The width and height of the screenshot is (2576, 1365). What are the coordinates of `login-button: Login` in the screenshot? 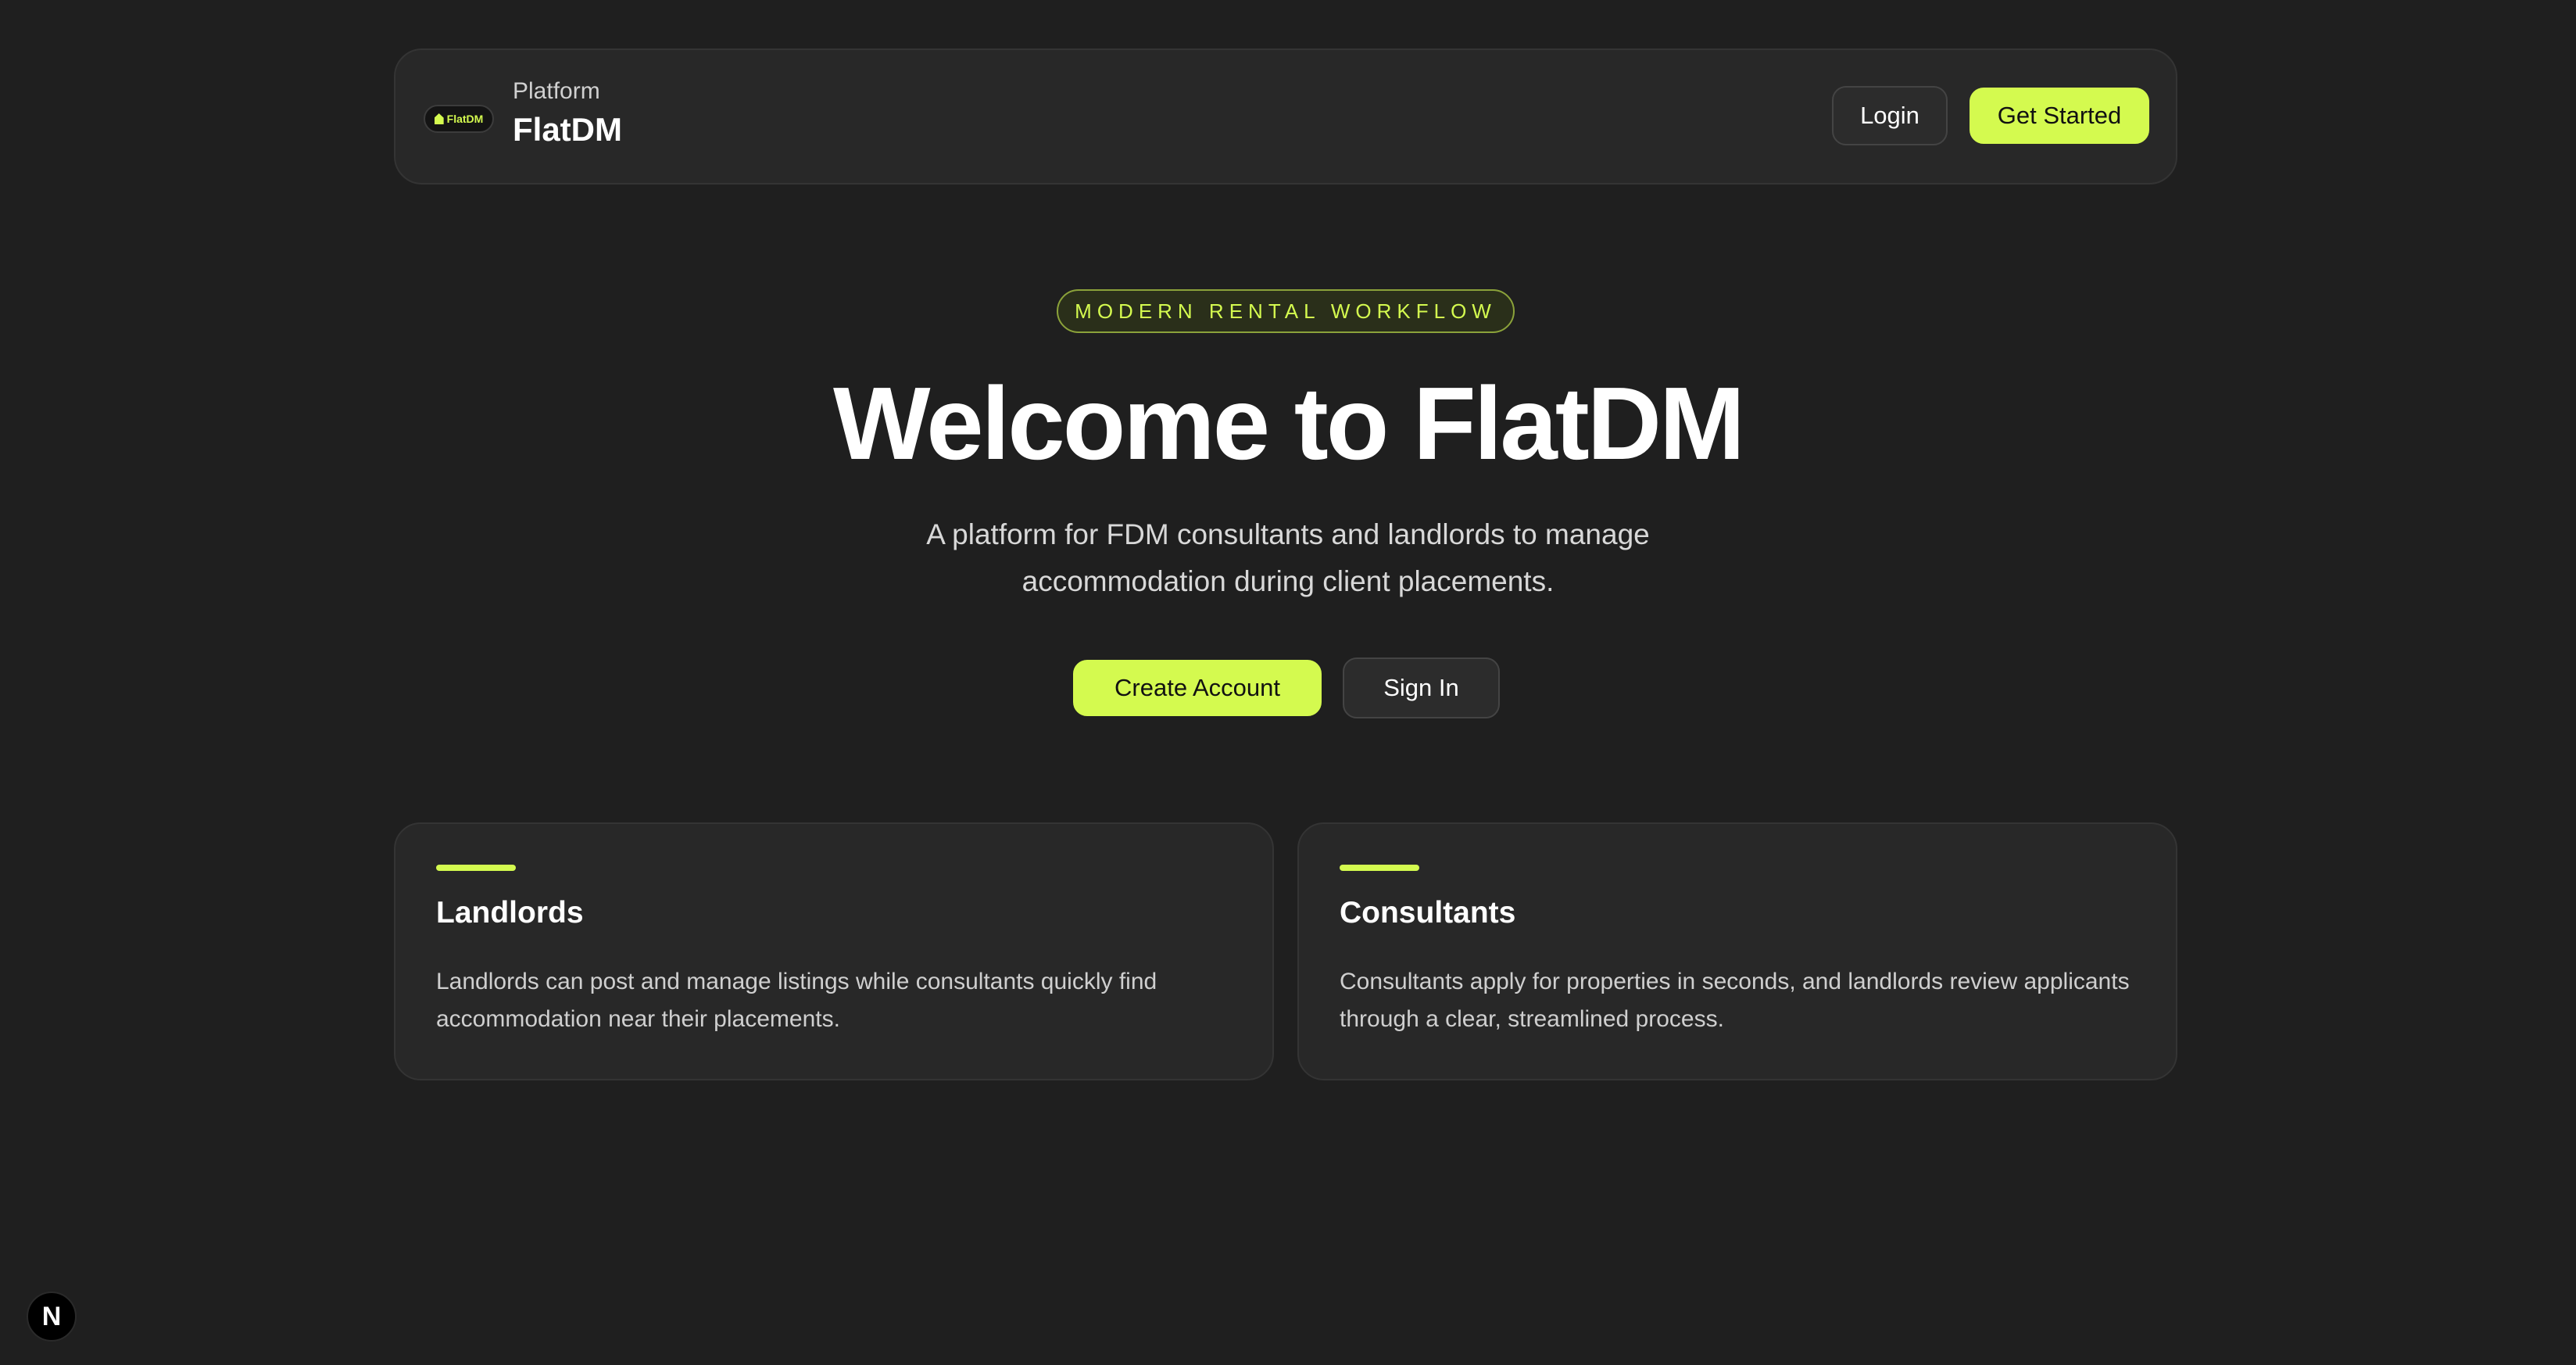 It's located at (1890, 115).